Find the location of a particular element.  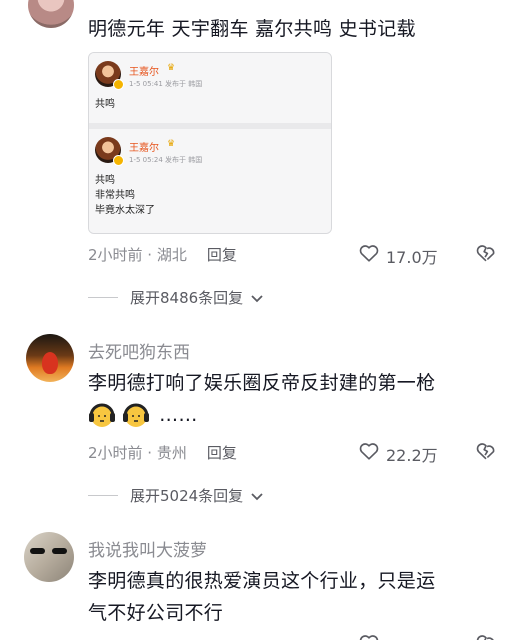

quote-meta: 1-5 05:41 发布于 韩国 is located at coordinates (166, 84).